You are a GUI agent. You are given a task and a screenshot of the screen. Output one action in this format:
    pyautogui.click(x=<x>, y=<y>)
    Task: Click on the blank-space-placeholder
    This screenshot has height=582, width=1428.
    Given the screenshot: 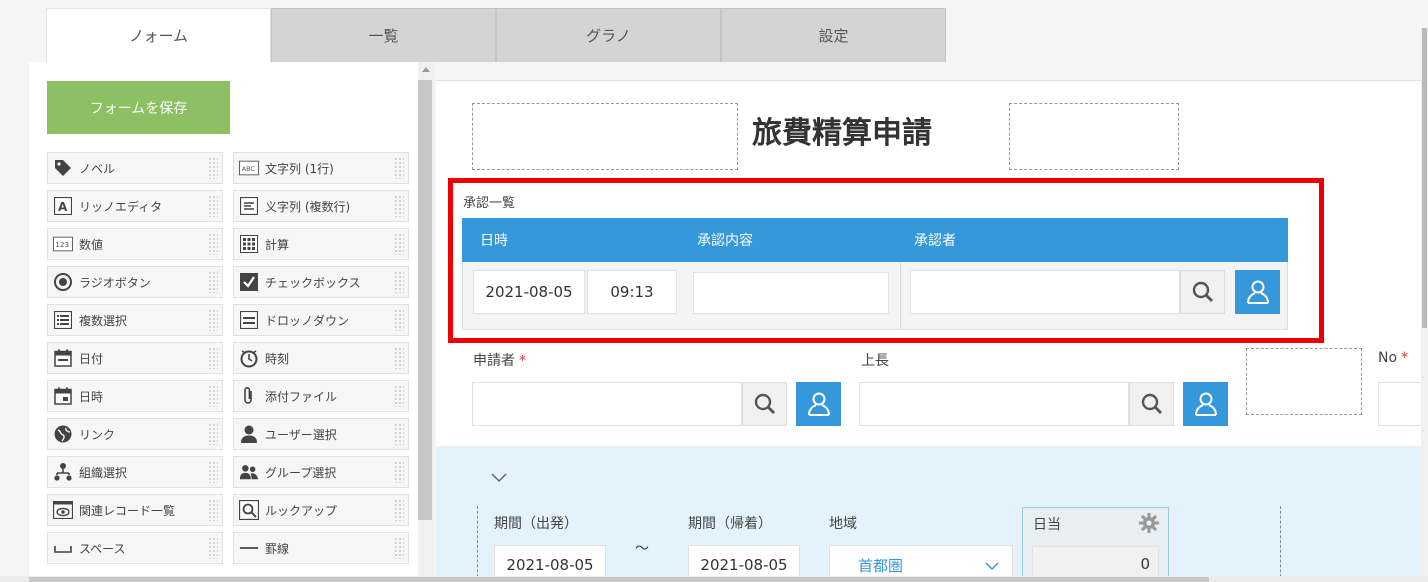 What is the action you would take?
    pyautogui.click(x=605, y=136)
    